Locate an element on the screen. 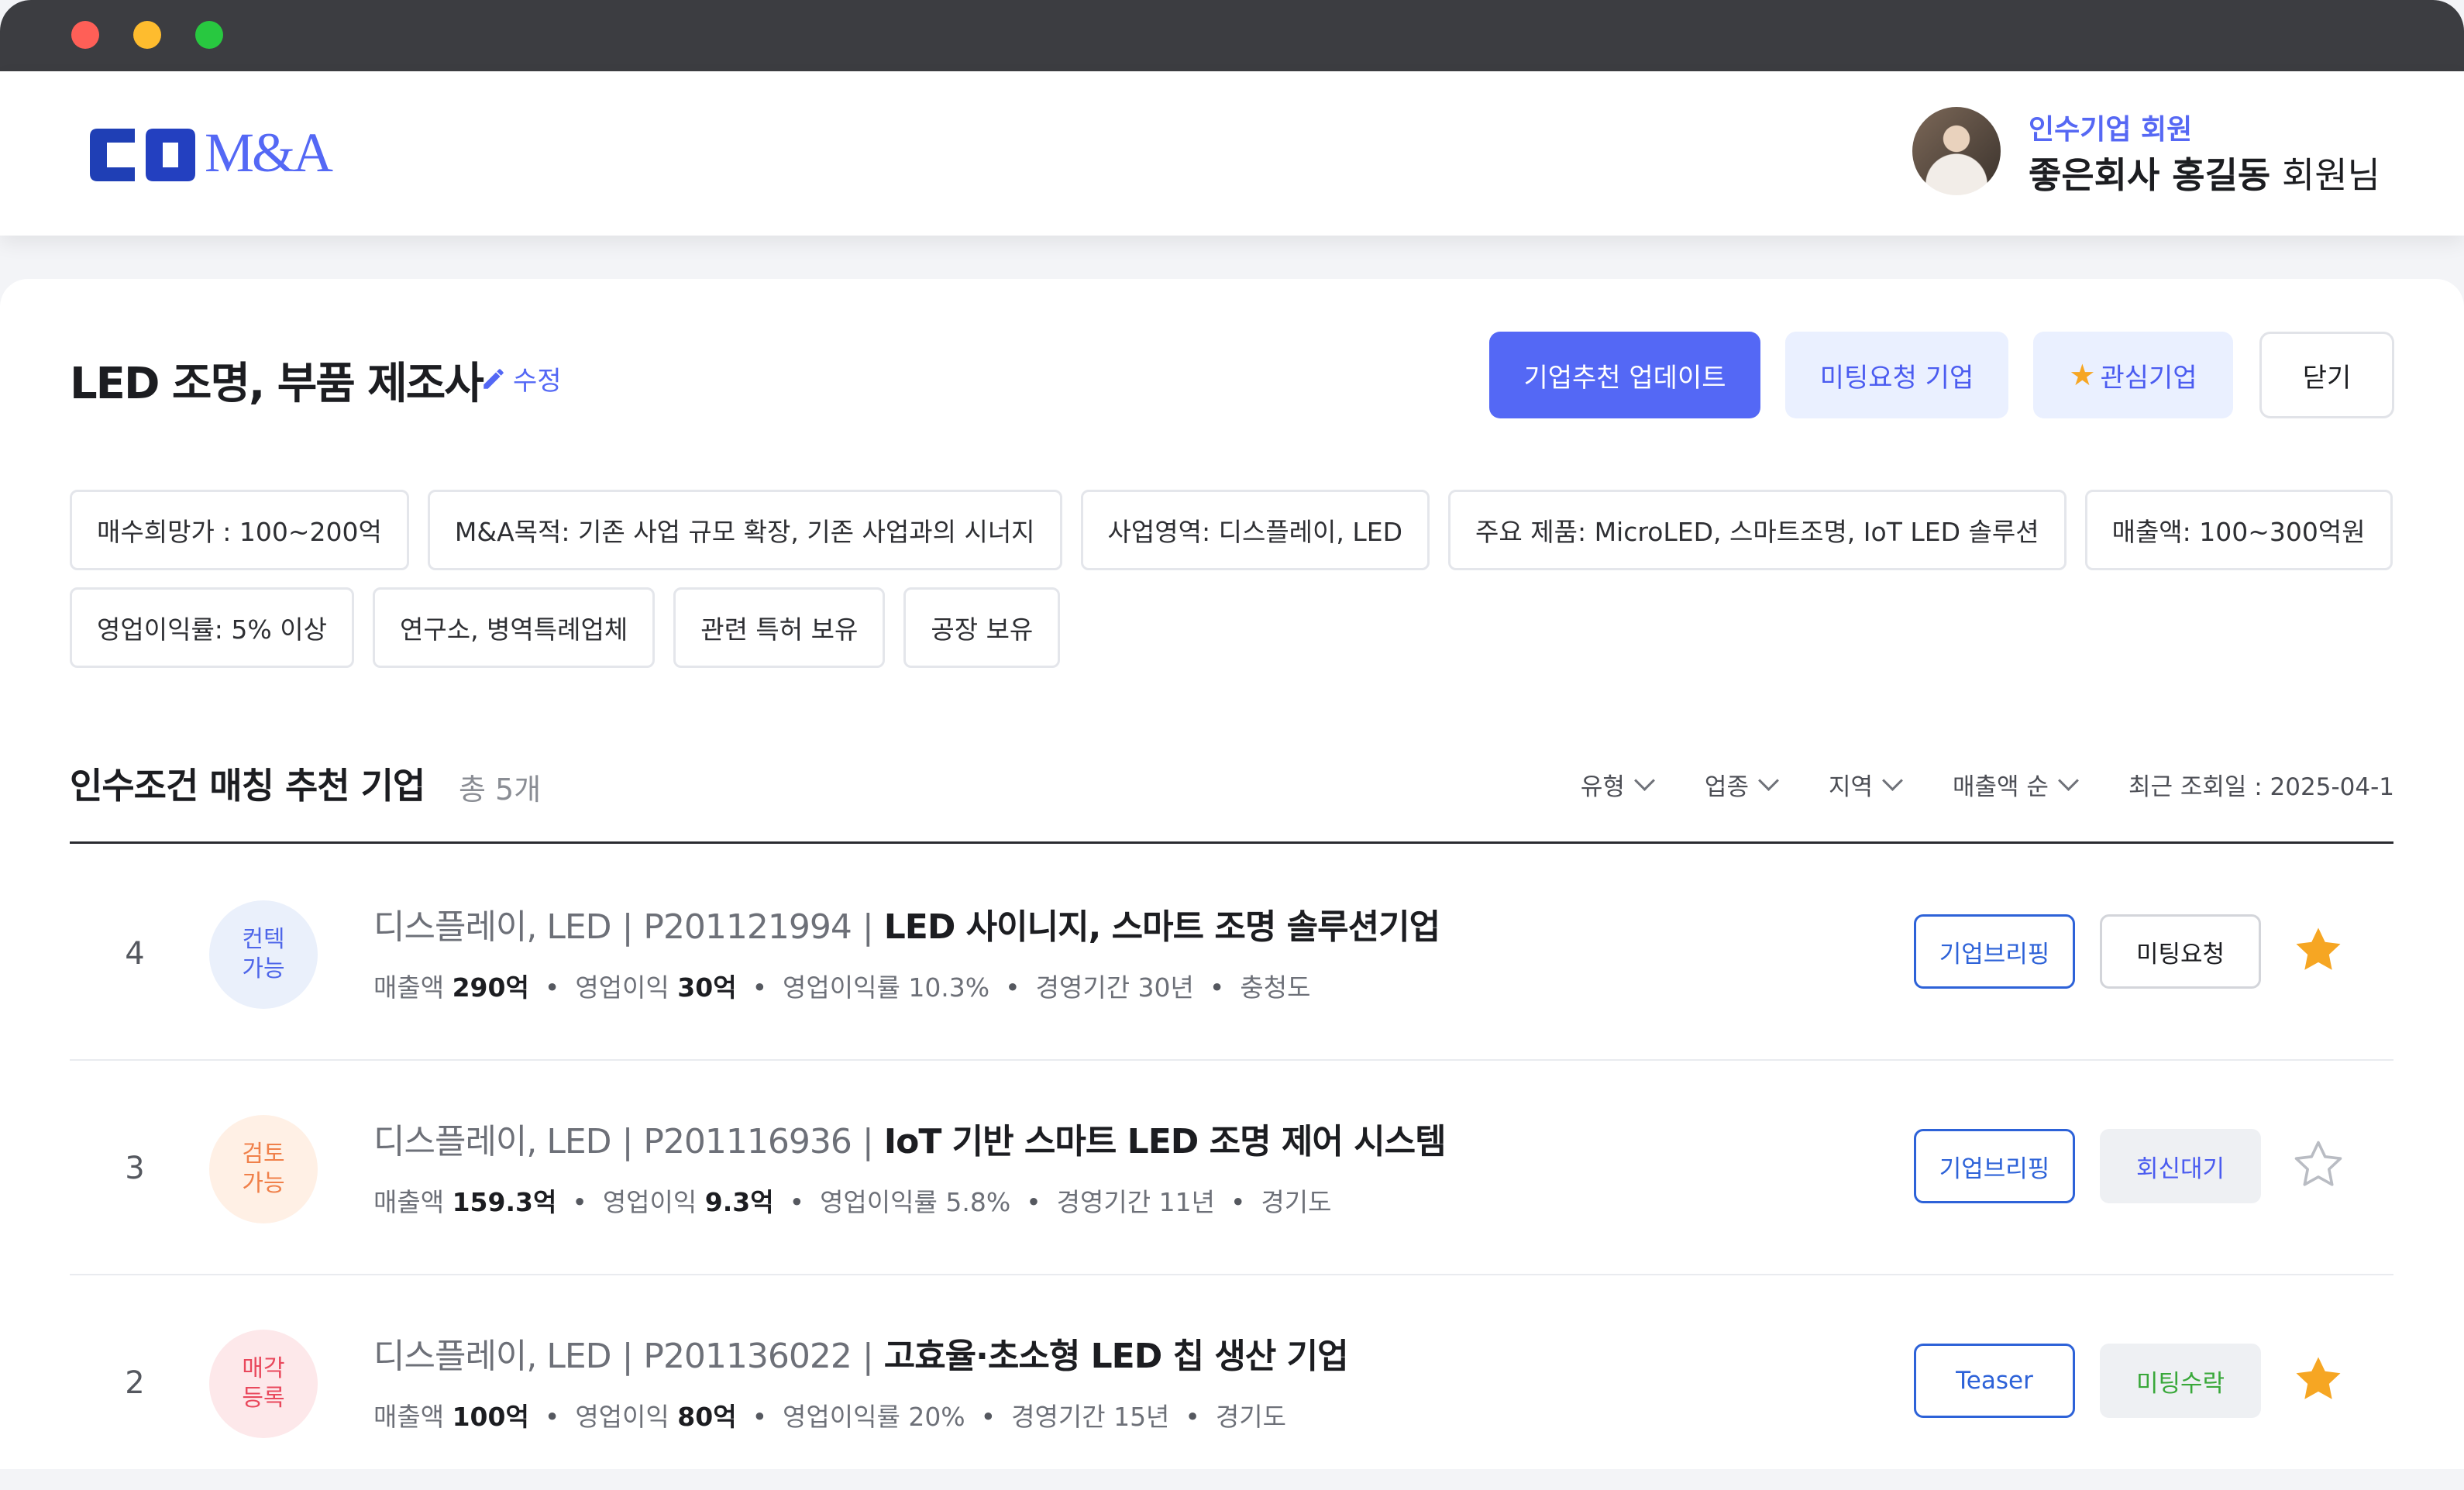 This screenshot has height=1490, width=2464. status-badge: 검토 가능 is located at coordinates (263, 1169).